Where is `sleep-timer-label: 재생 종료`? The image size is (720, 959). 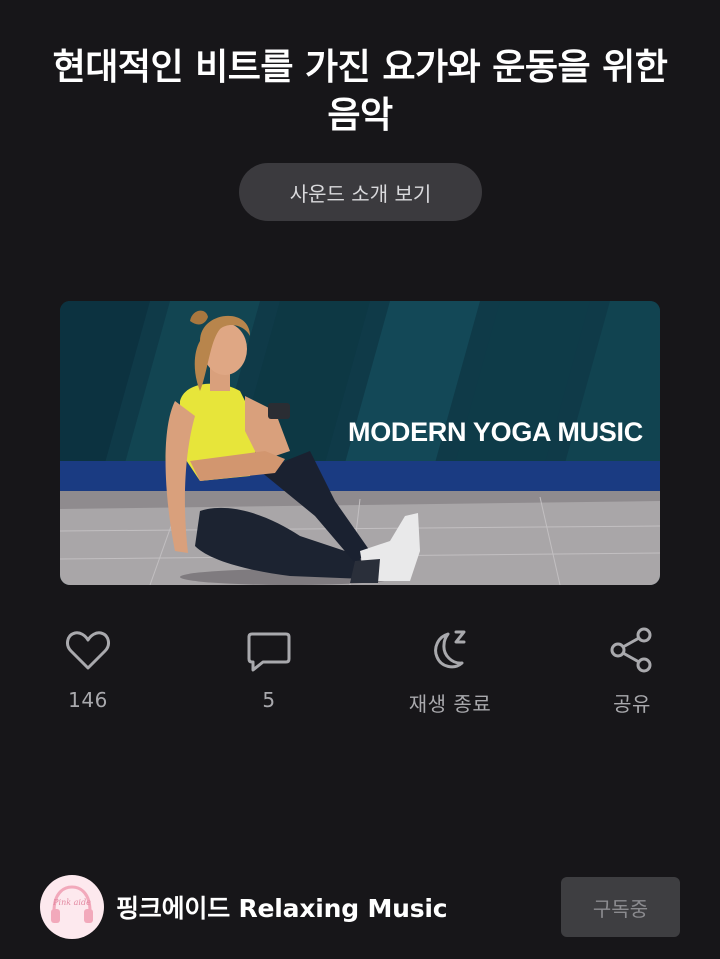 sleep-timer-label: 재생 종료 is located at coordinates (450, 704).